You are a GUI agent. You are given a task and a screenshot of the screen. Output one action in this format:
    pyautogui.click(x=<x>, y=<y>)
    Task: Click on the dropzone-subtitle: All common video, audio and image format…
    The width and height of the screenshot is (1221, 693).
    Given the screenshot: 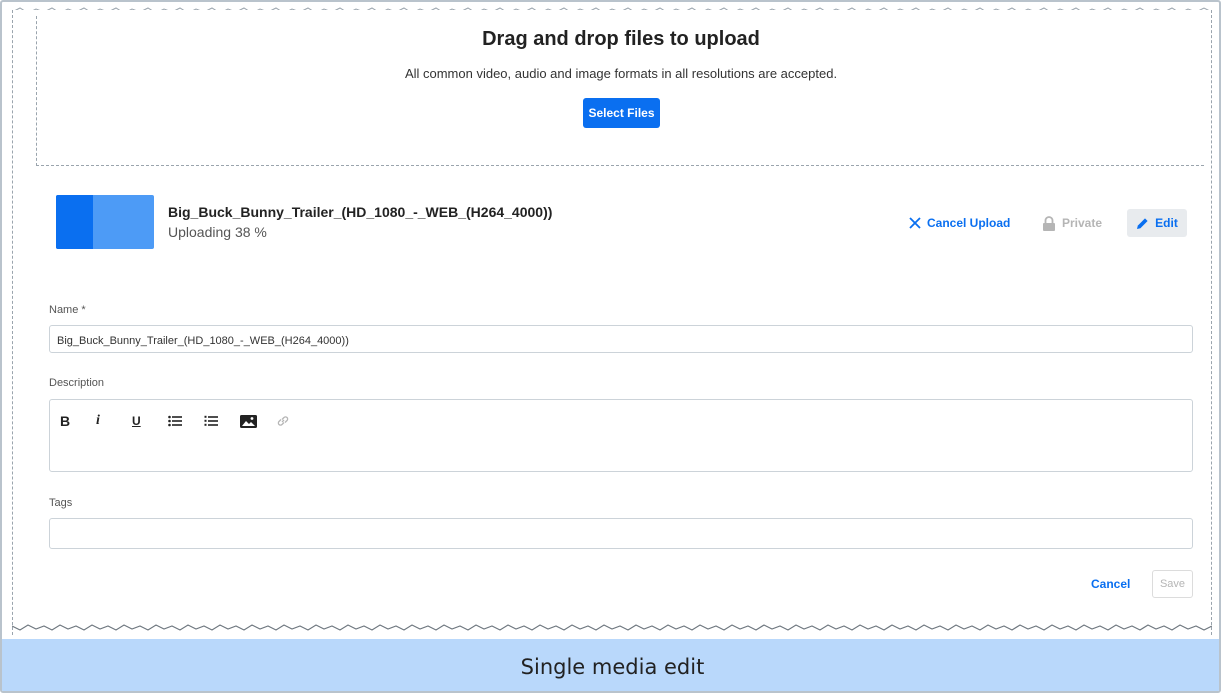 What is the action you would take?
    pyautogui.click(x=621, y=73)
    